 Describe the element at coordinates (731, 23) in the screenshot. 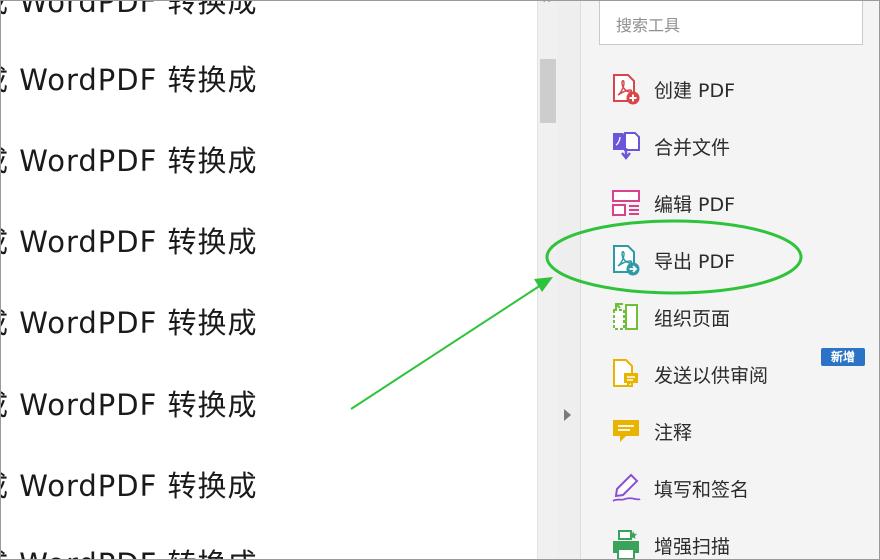

I see `search-tools-input: 搜索工具` at that location.